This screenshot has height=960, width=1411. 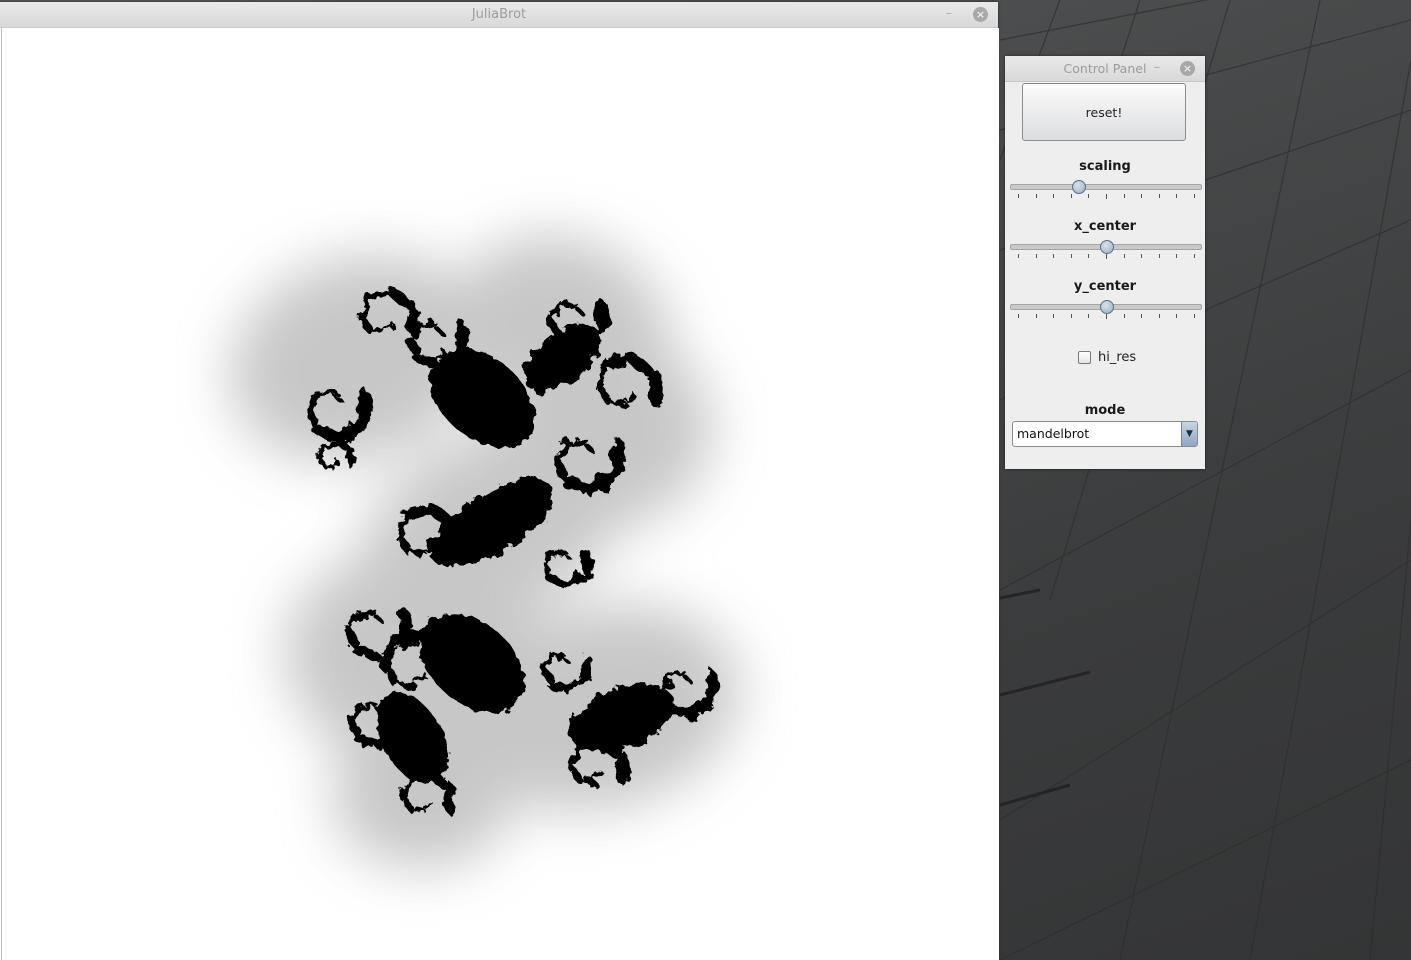 What do you see at coordinates (1105, 286) in the screenshot?
I see `y-center-label: y_center` at bounding box center [1105, 286].